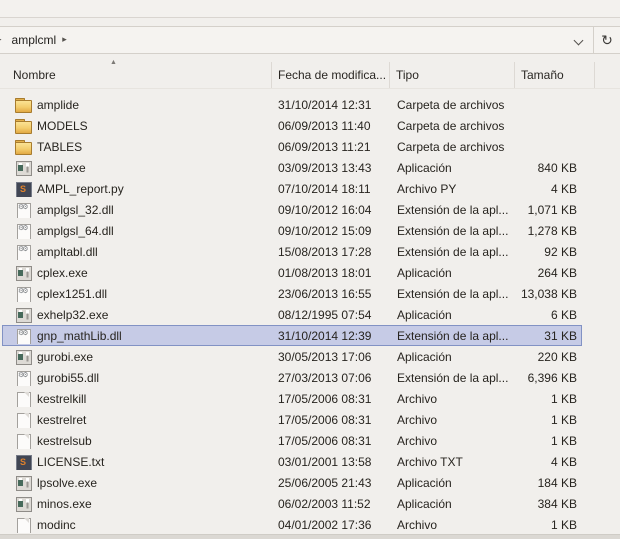  What do you see at coordinates (139, 105) in the screenshot?
I see `file-name-cell: amplide` at bounding box center [139, 105].